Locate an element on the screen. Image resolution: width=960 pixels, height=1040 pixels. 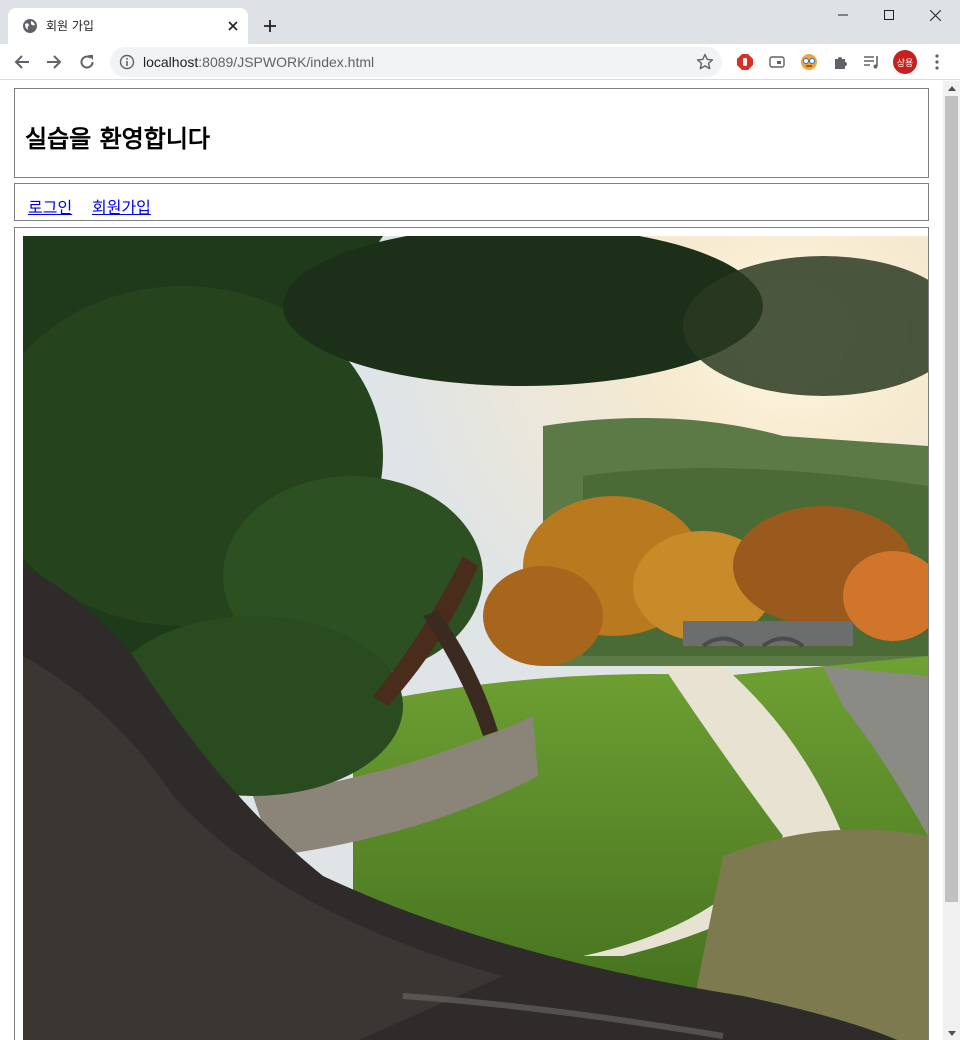
url-text: localhost:8089/JSPWORK/index.html is located at coordinates (258, 62).